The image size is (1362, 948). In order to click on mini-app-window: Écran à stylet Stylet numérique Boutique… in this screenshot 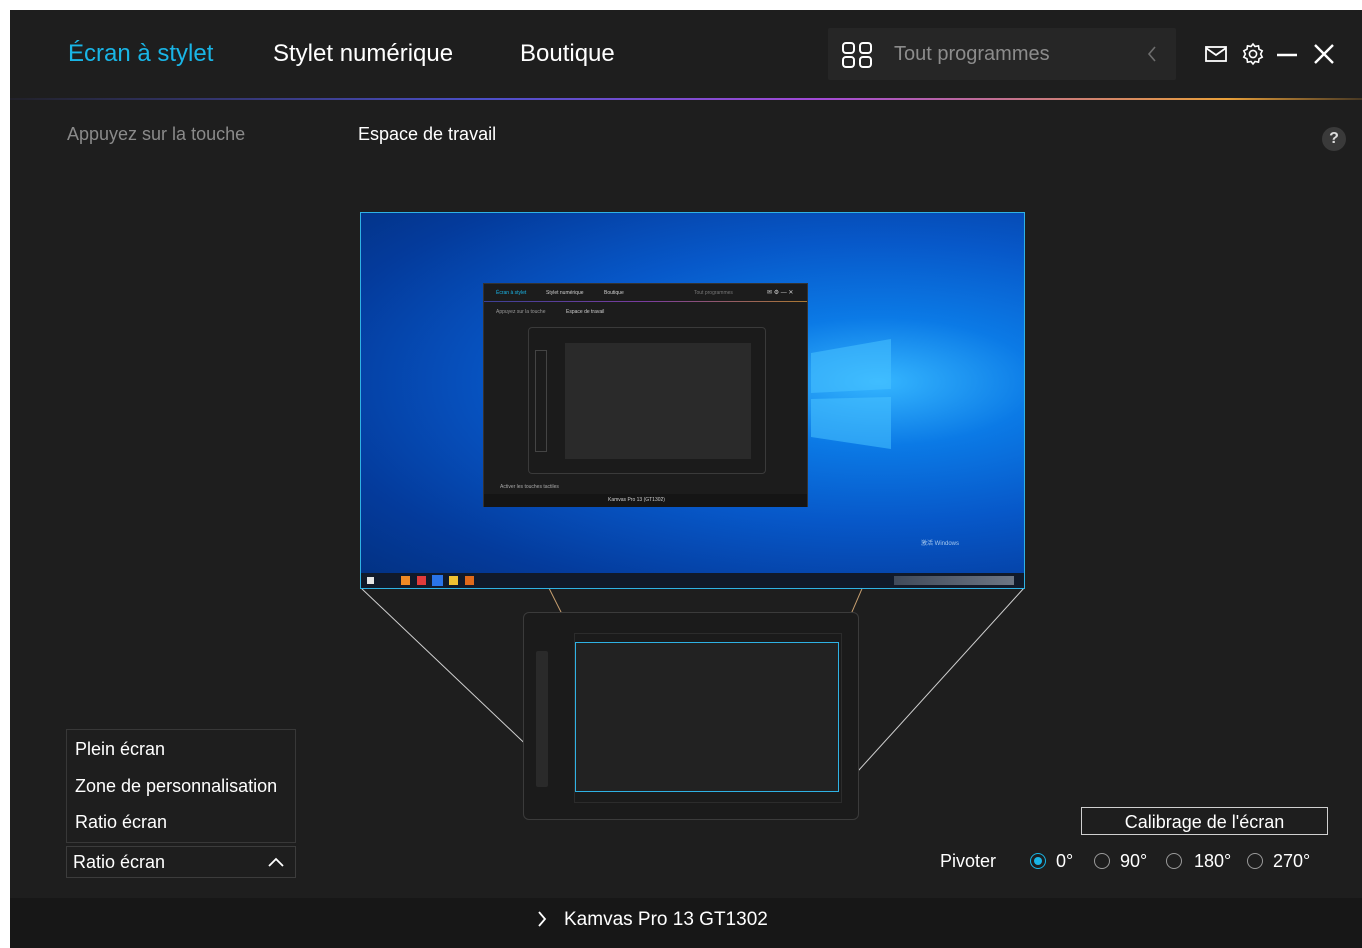, I will do `click(645, 395)`.